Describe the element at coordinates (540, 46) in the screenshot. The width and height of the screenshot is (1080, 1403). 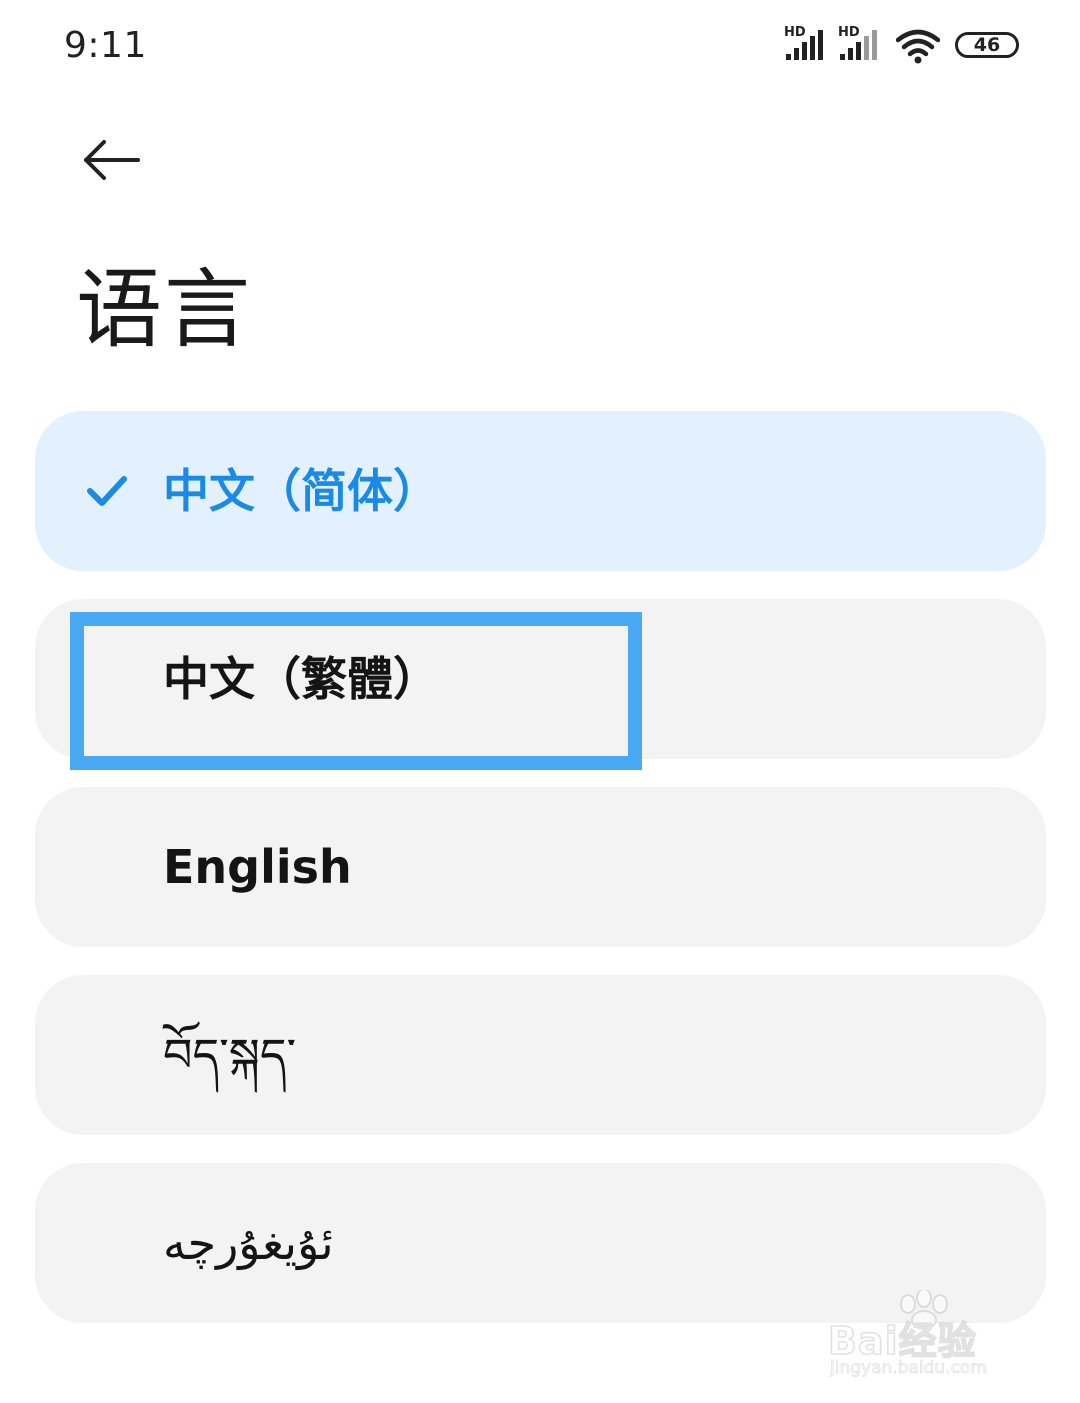
I see `status-bar: 9:11 HD HD 46` at that location.